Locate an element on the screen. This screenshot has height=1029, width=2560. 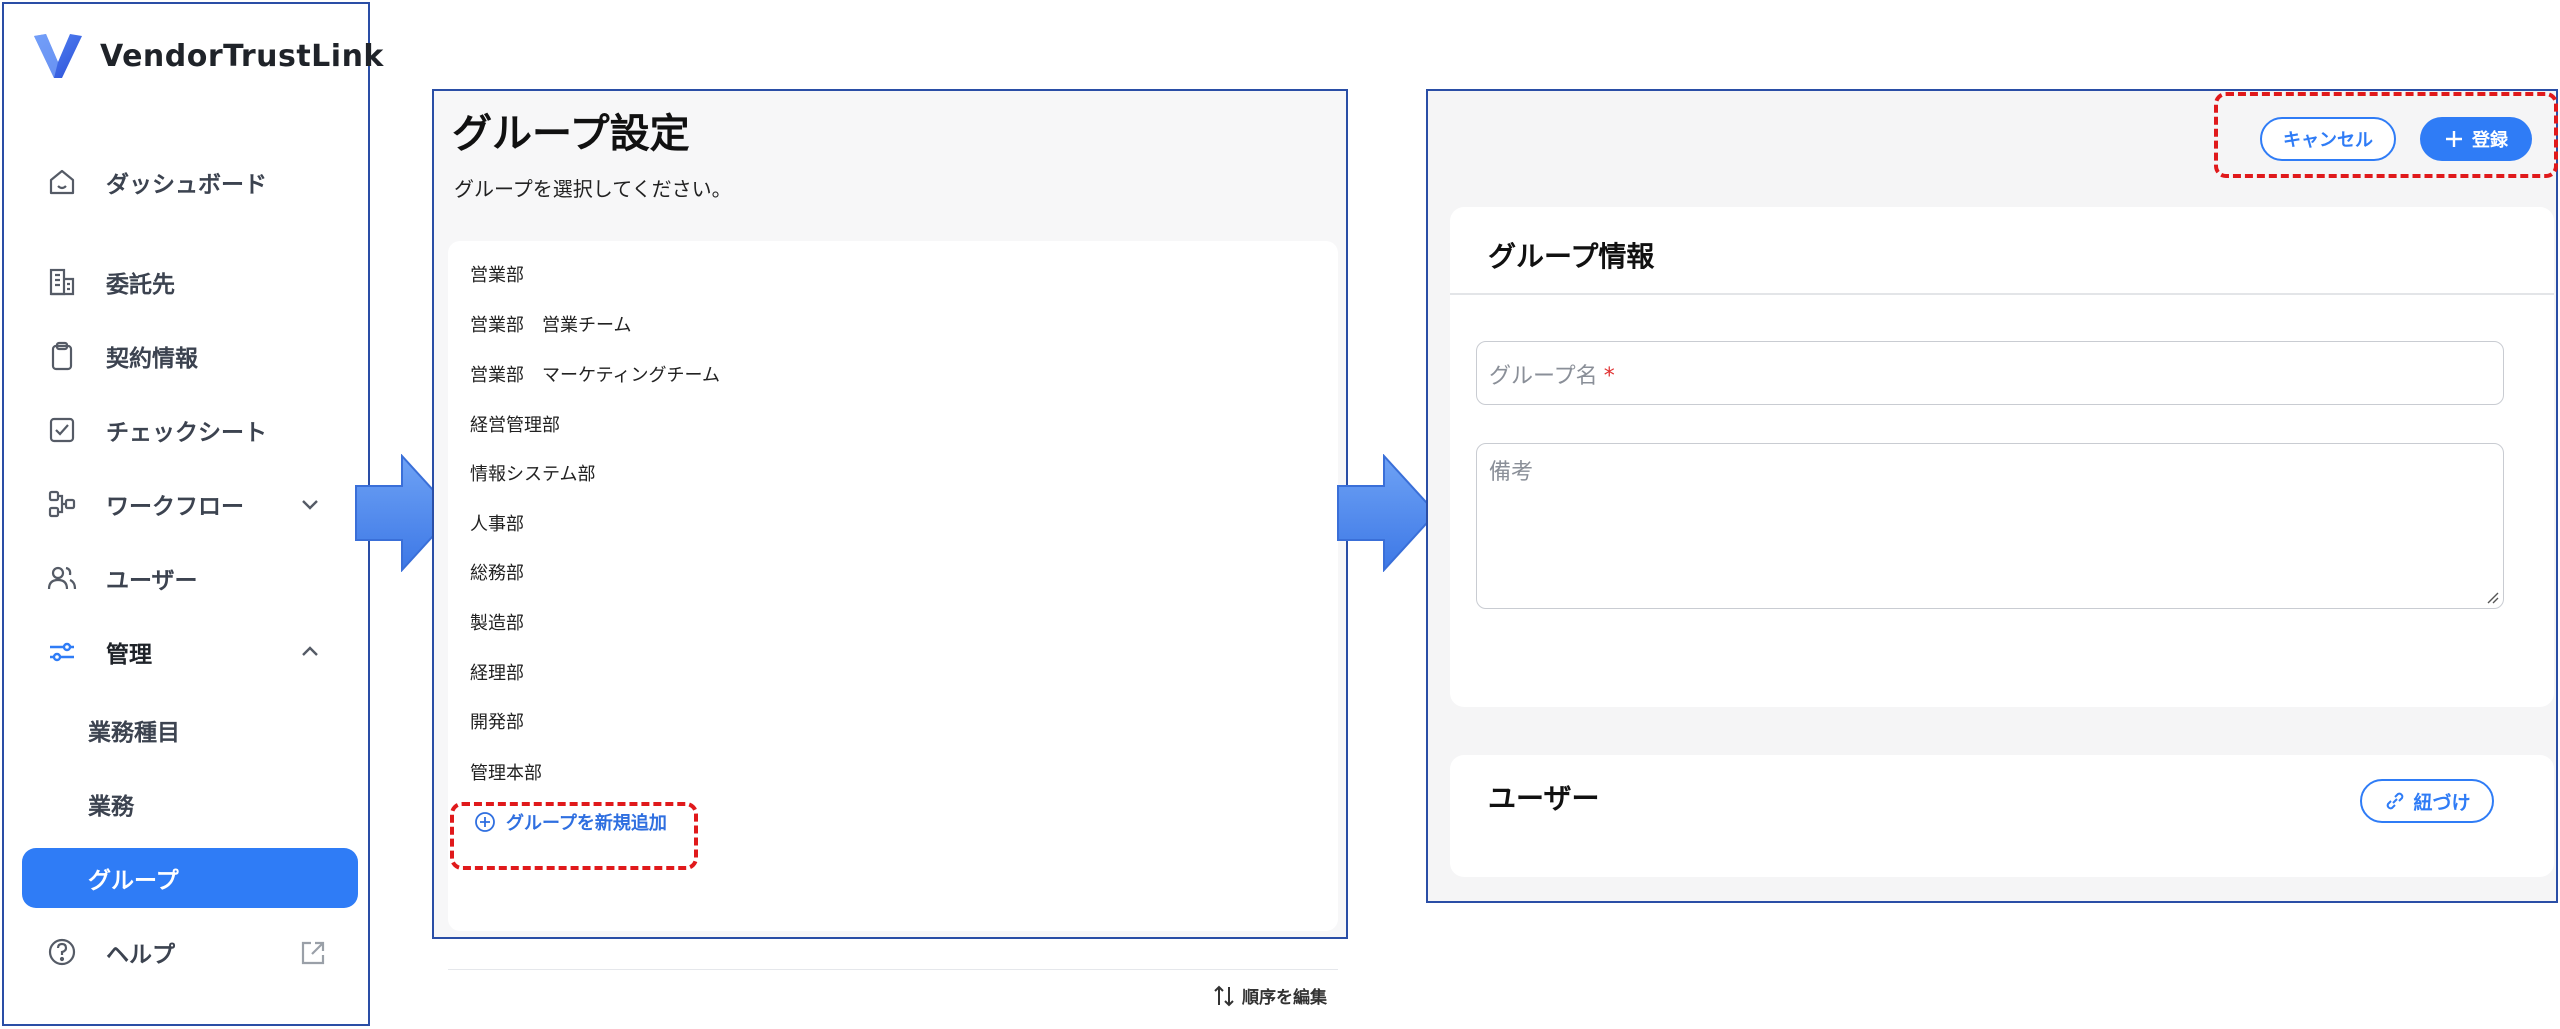
sidebar-item-help: ヘルプ is located at coordinates (186, 952).